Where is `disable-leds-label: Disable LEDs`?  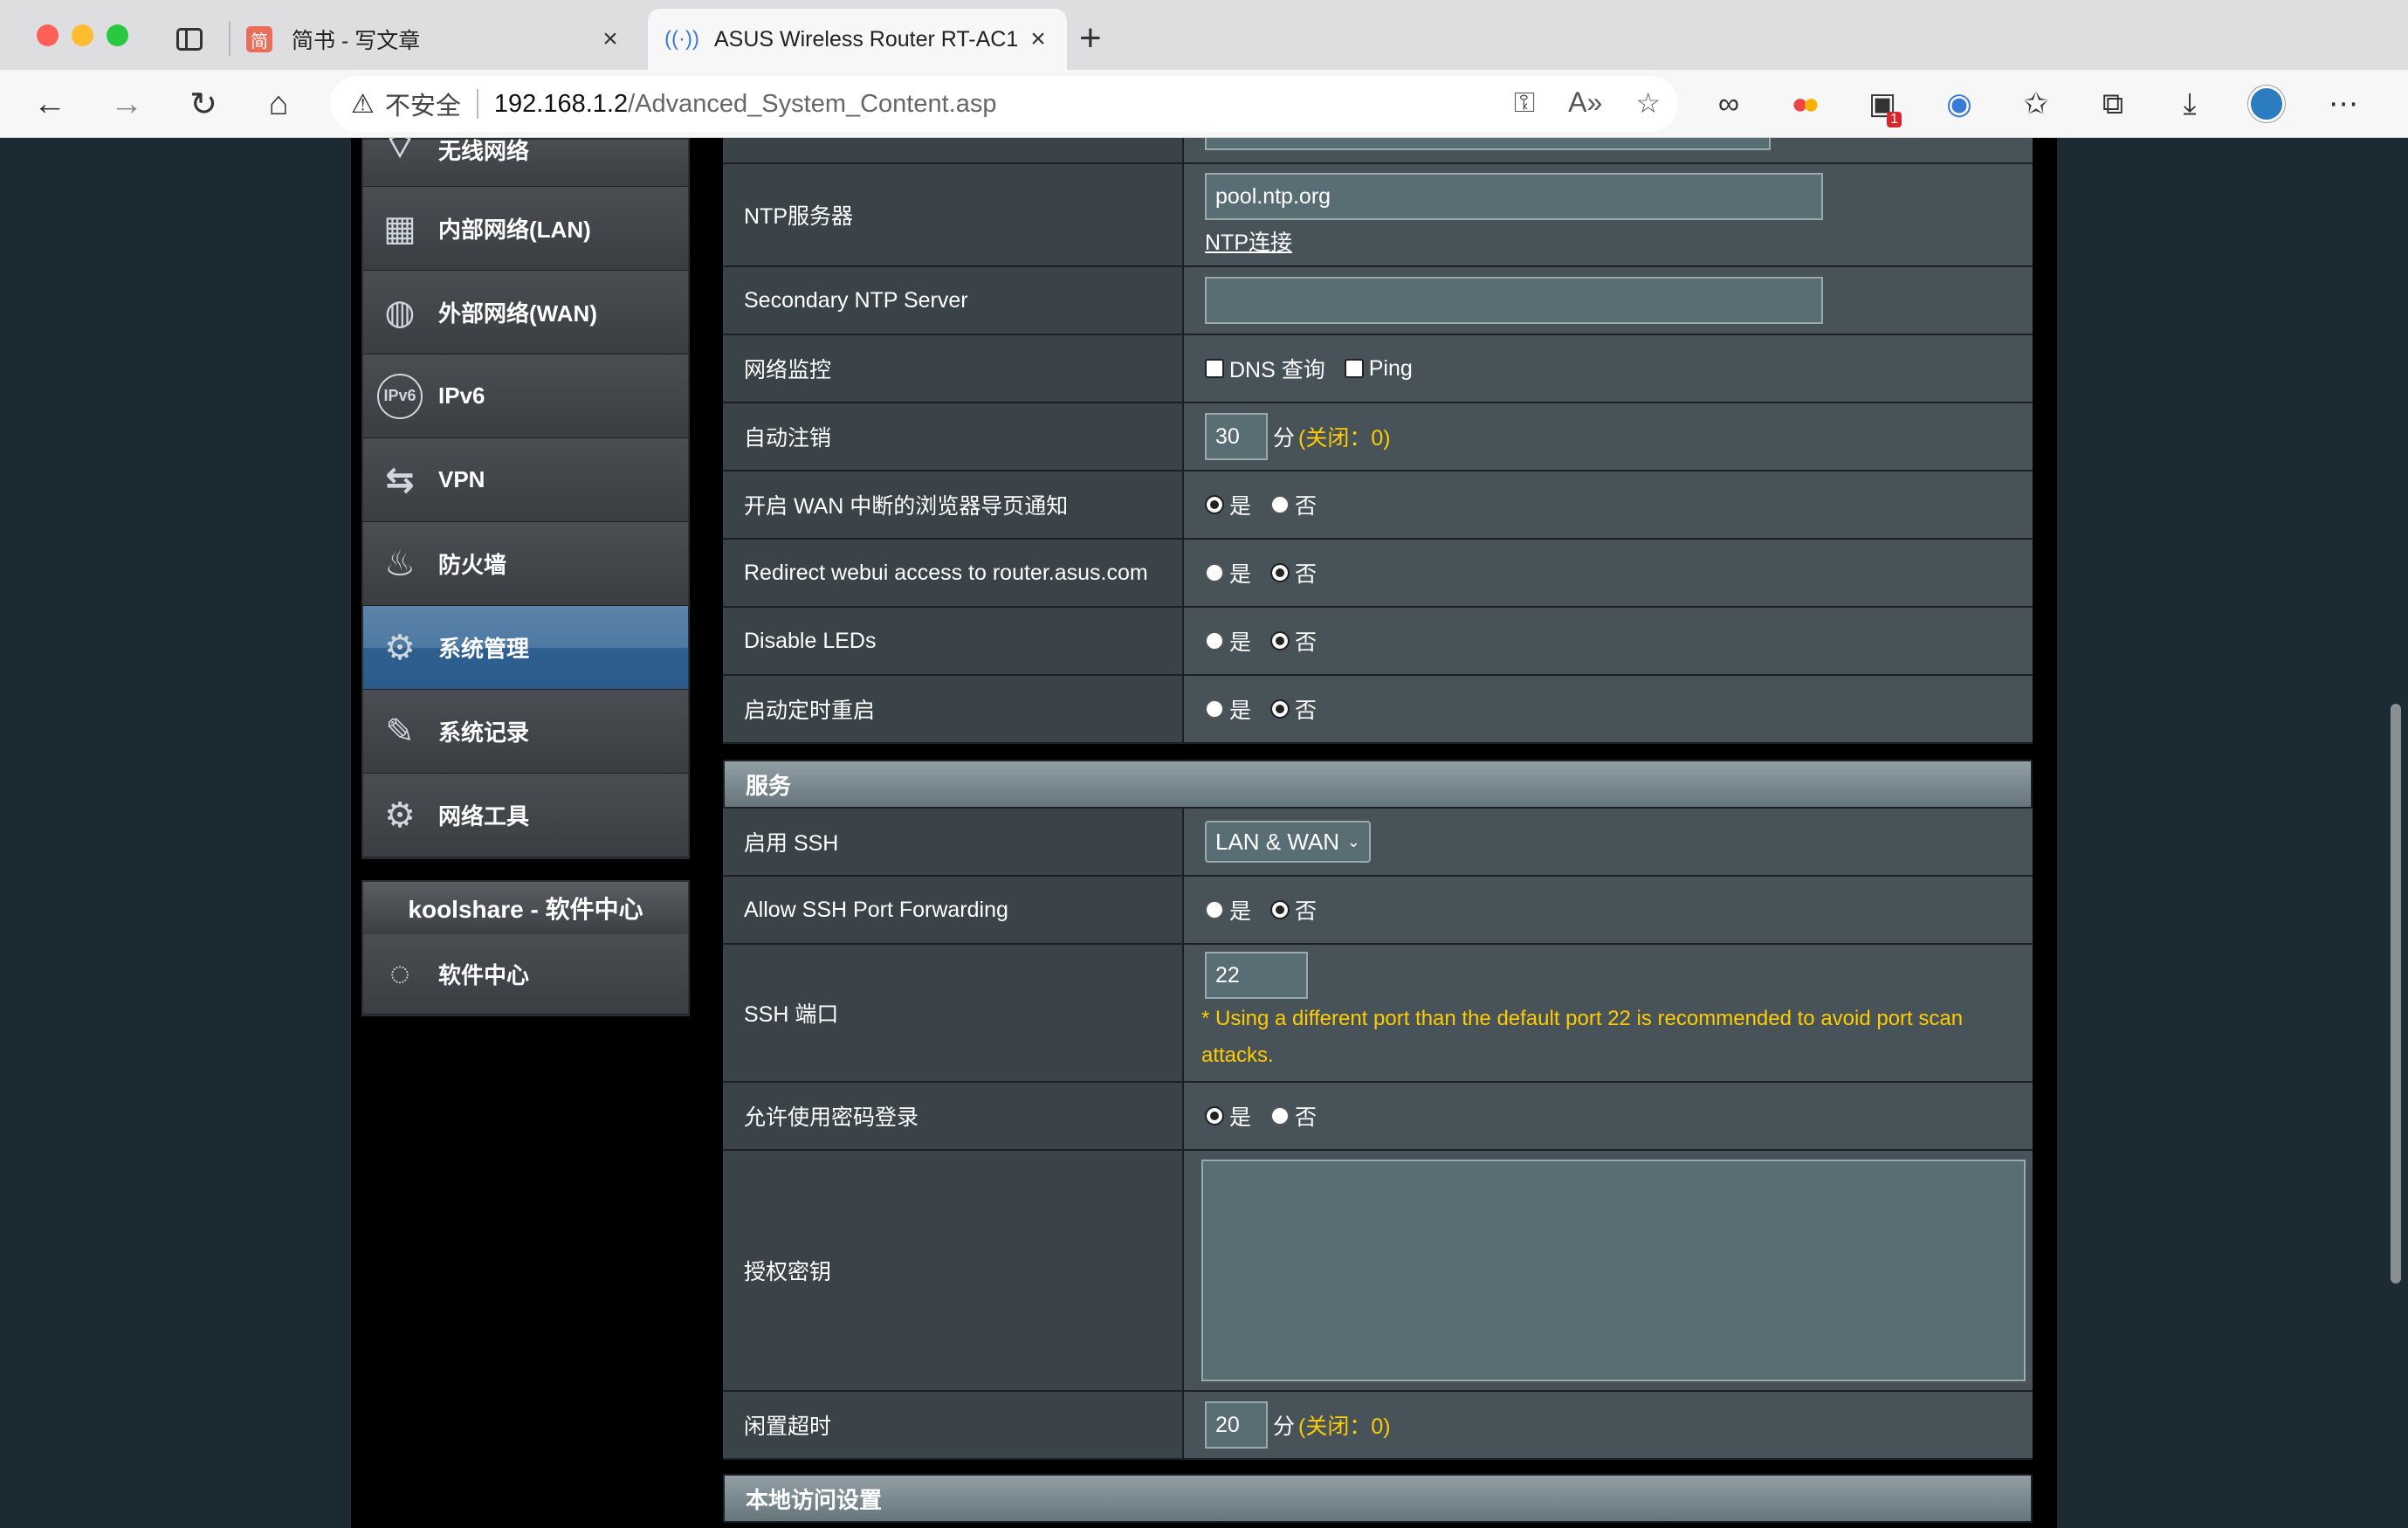
disable-leds-label: Disable LEDs is located at coordinates (953, 641).